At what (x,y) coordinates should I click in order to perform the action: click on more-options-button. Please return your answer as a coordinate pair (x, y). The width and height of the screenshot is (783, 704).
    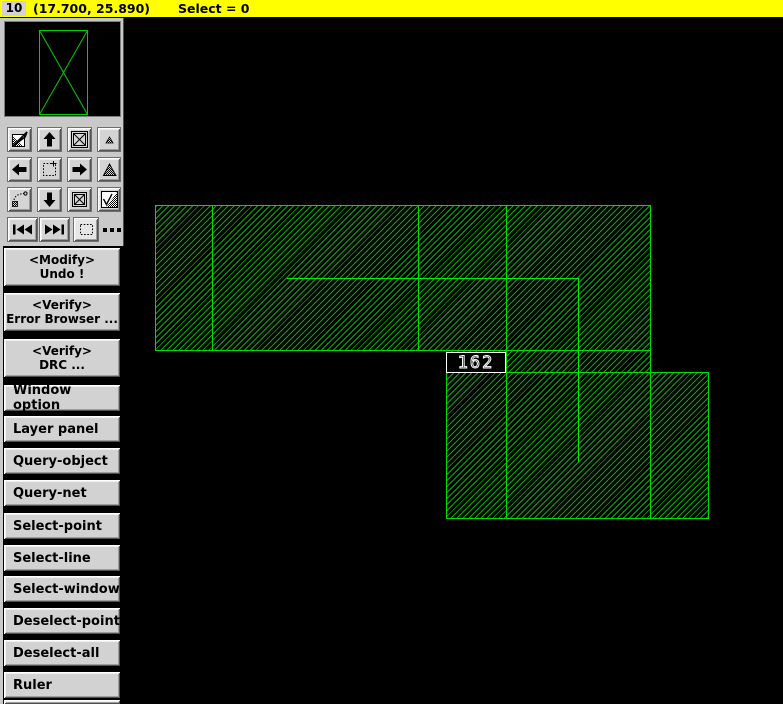
    Looking at the image, I should click on (112, 229).